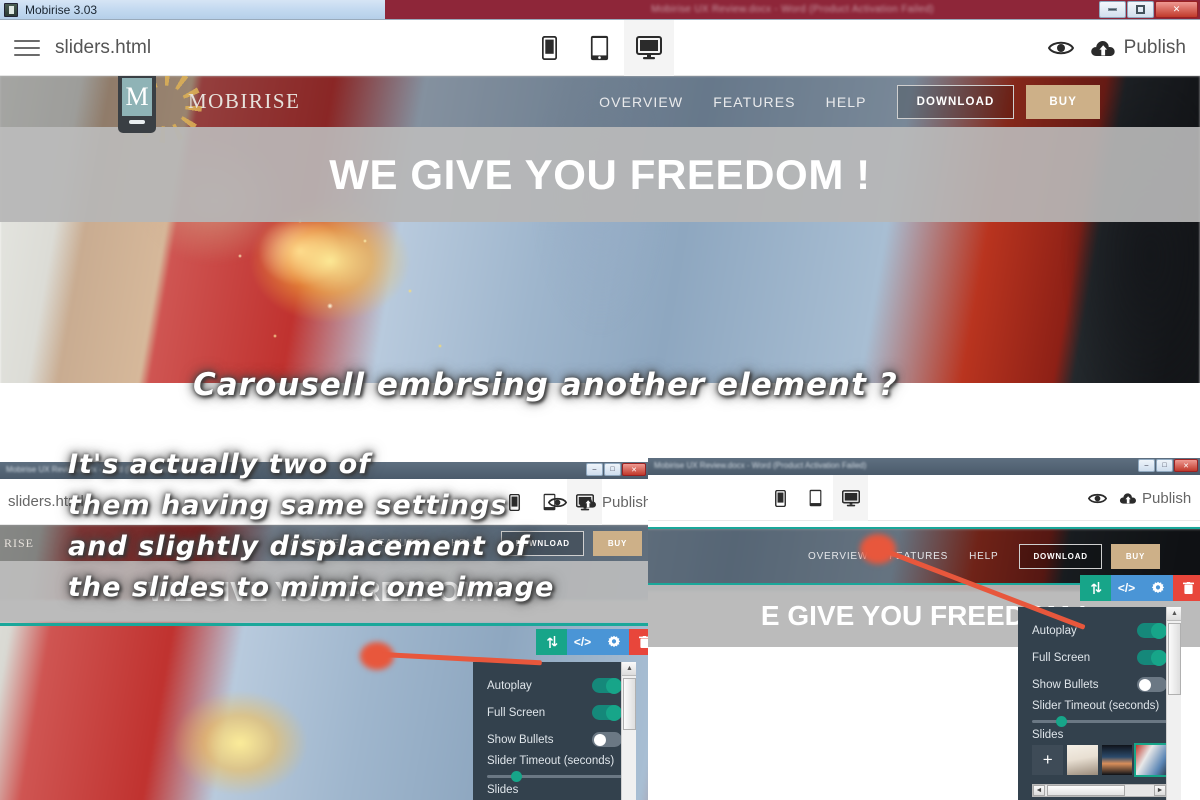 The width and height of the screenshot is (1200, 800). Describe the element at coordinates (1140, 9) in the screenshot. I see `maximize-button` at that location.